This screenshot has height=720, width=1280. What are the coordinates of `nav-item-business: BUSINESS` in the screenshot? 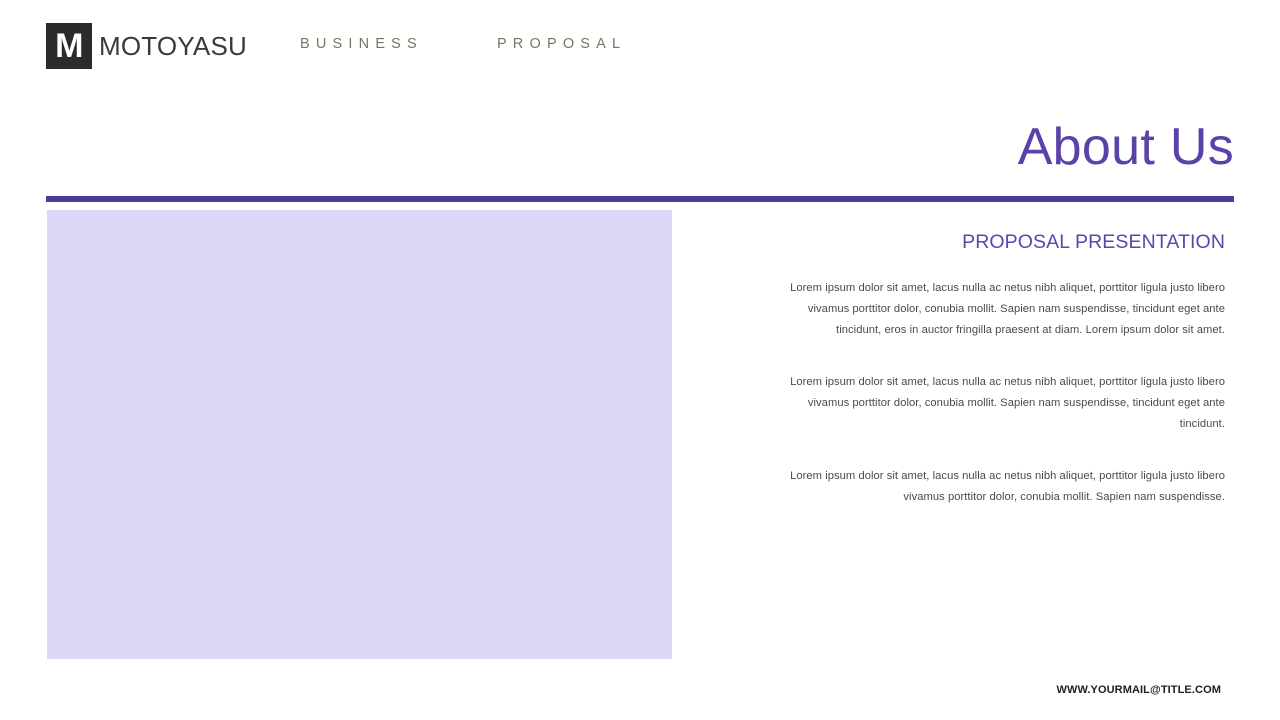 It's located at (361, 44).